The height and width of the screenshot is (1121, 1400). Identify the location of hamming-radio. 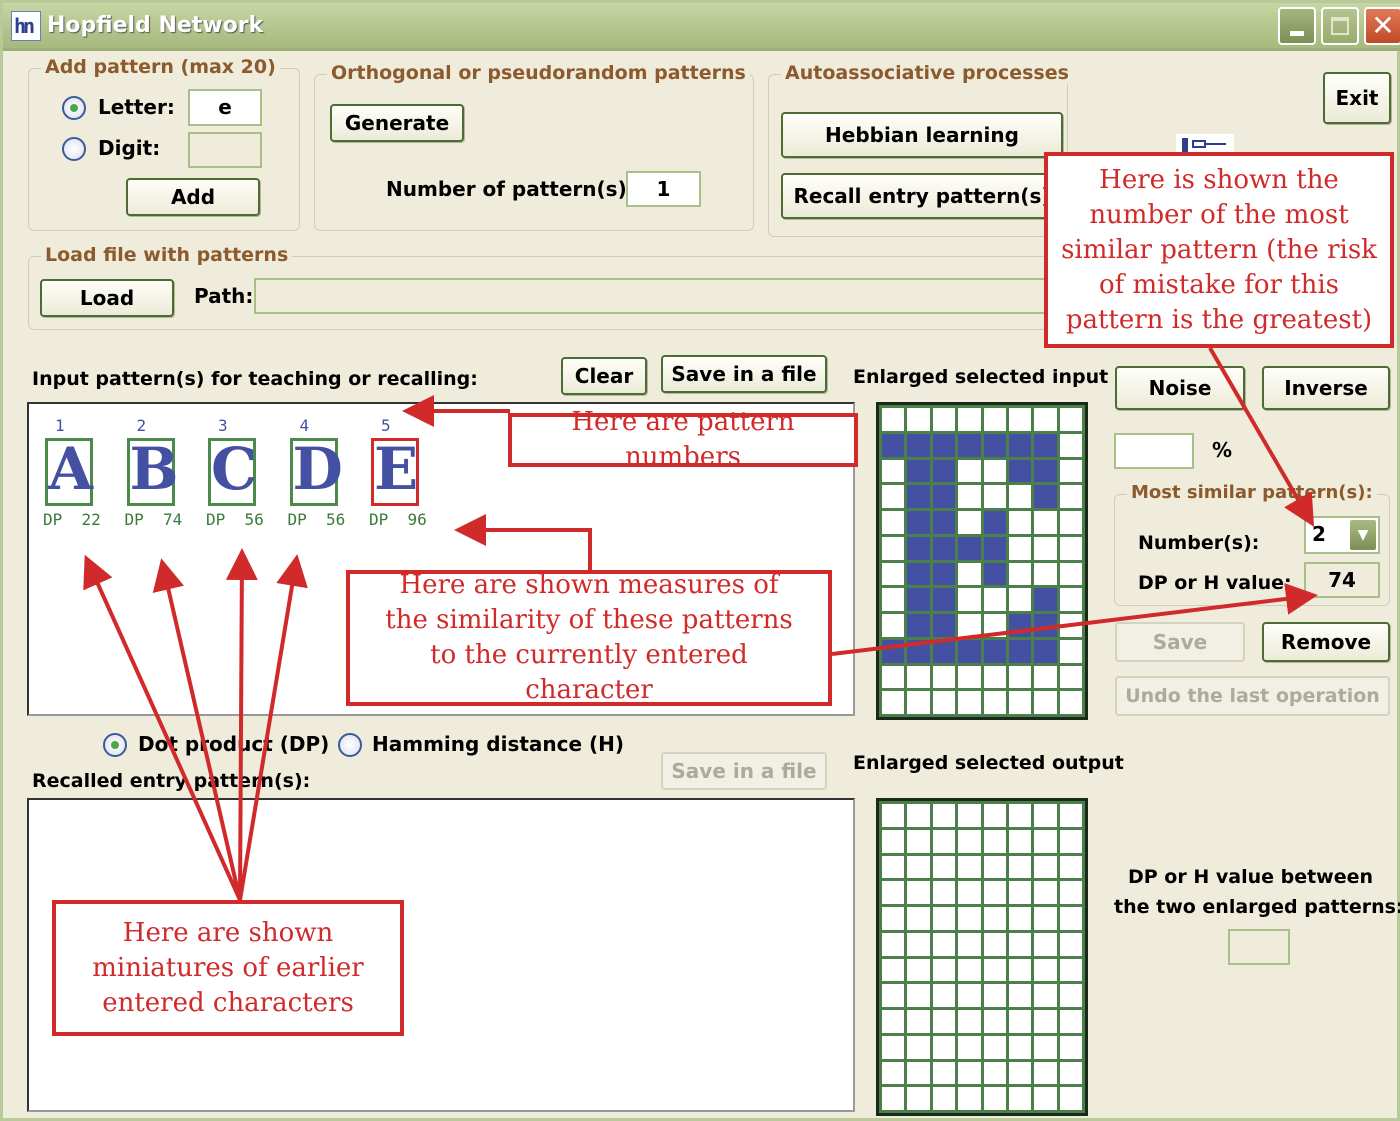
(350, 745).